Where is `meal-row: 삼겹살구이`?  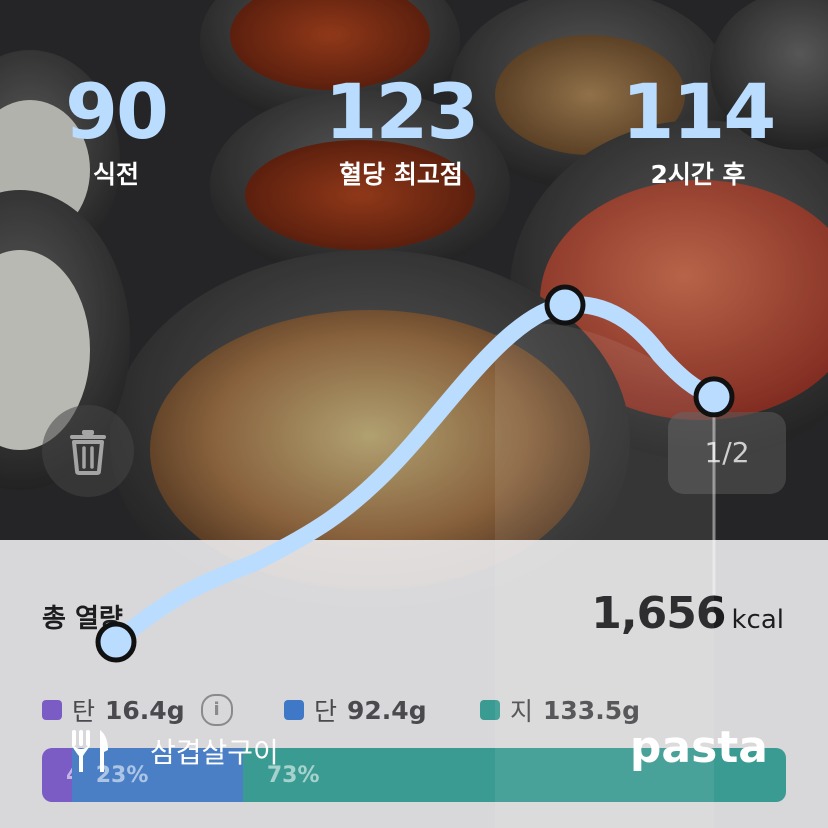
meal-row: 삼겹살구이 is located at coordinates (174, 751).